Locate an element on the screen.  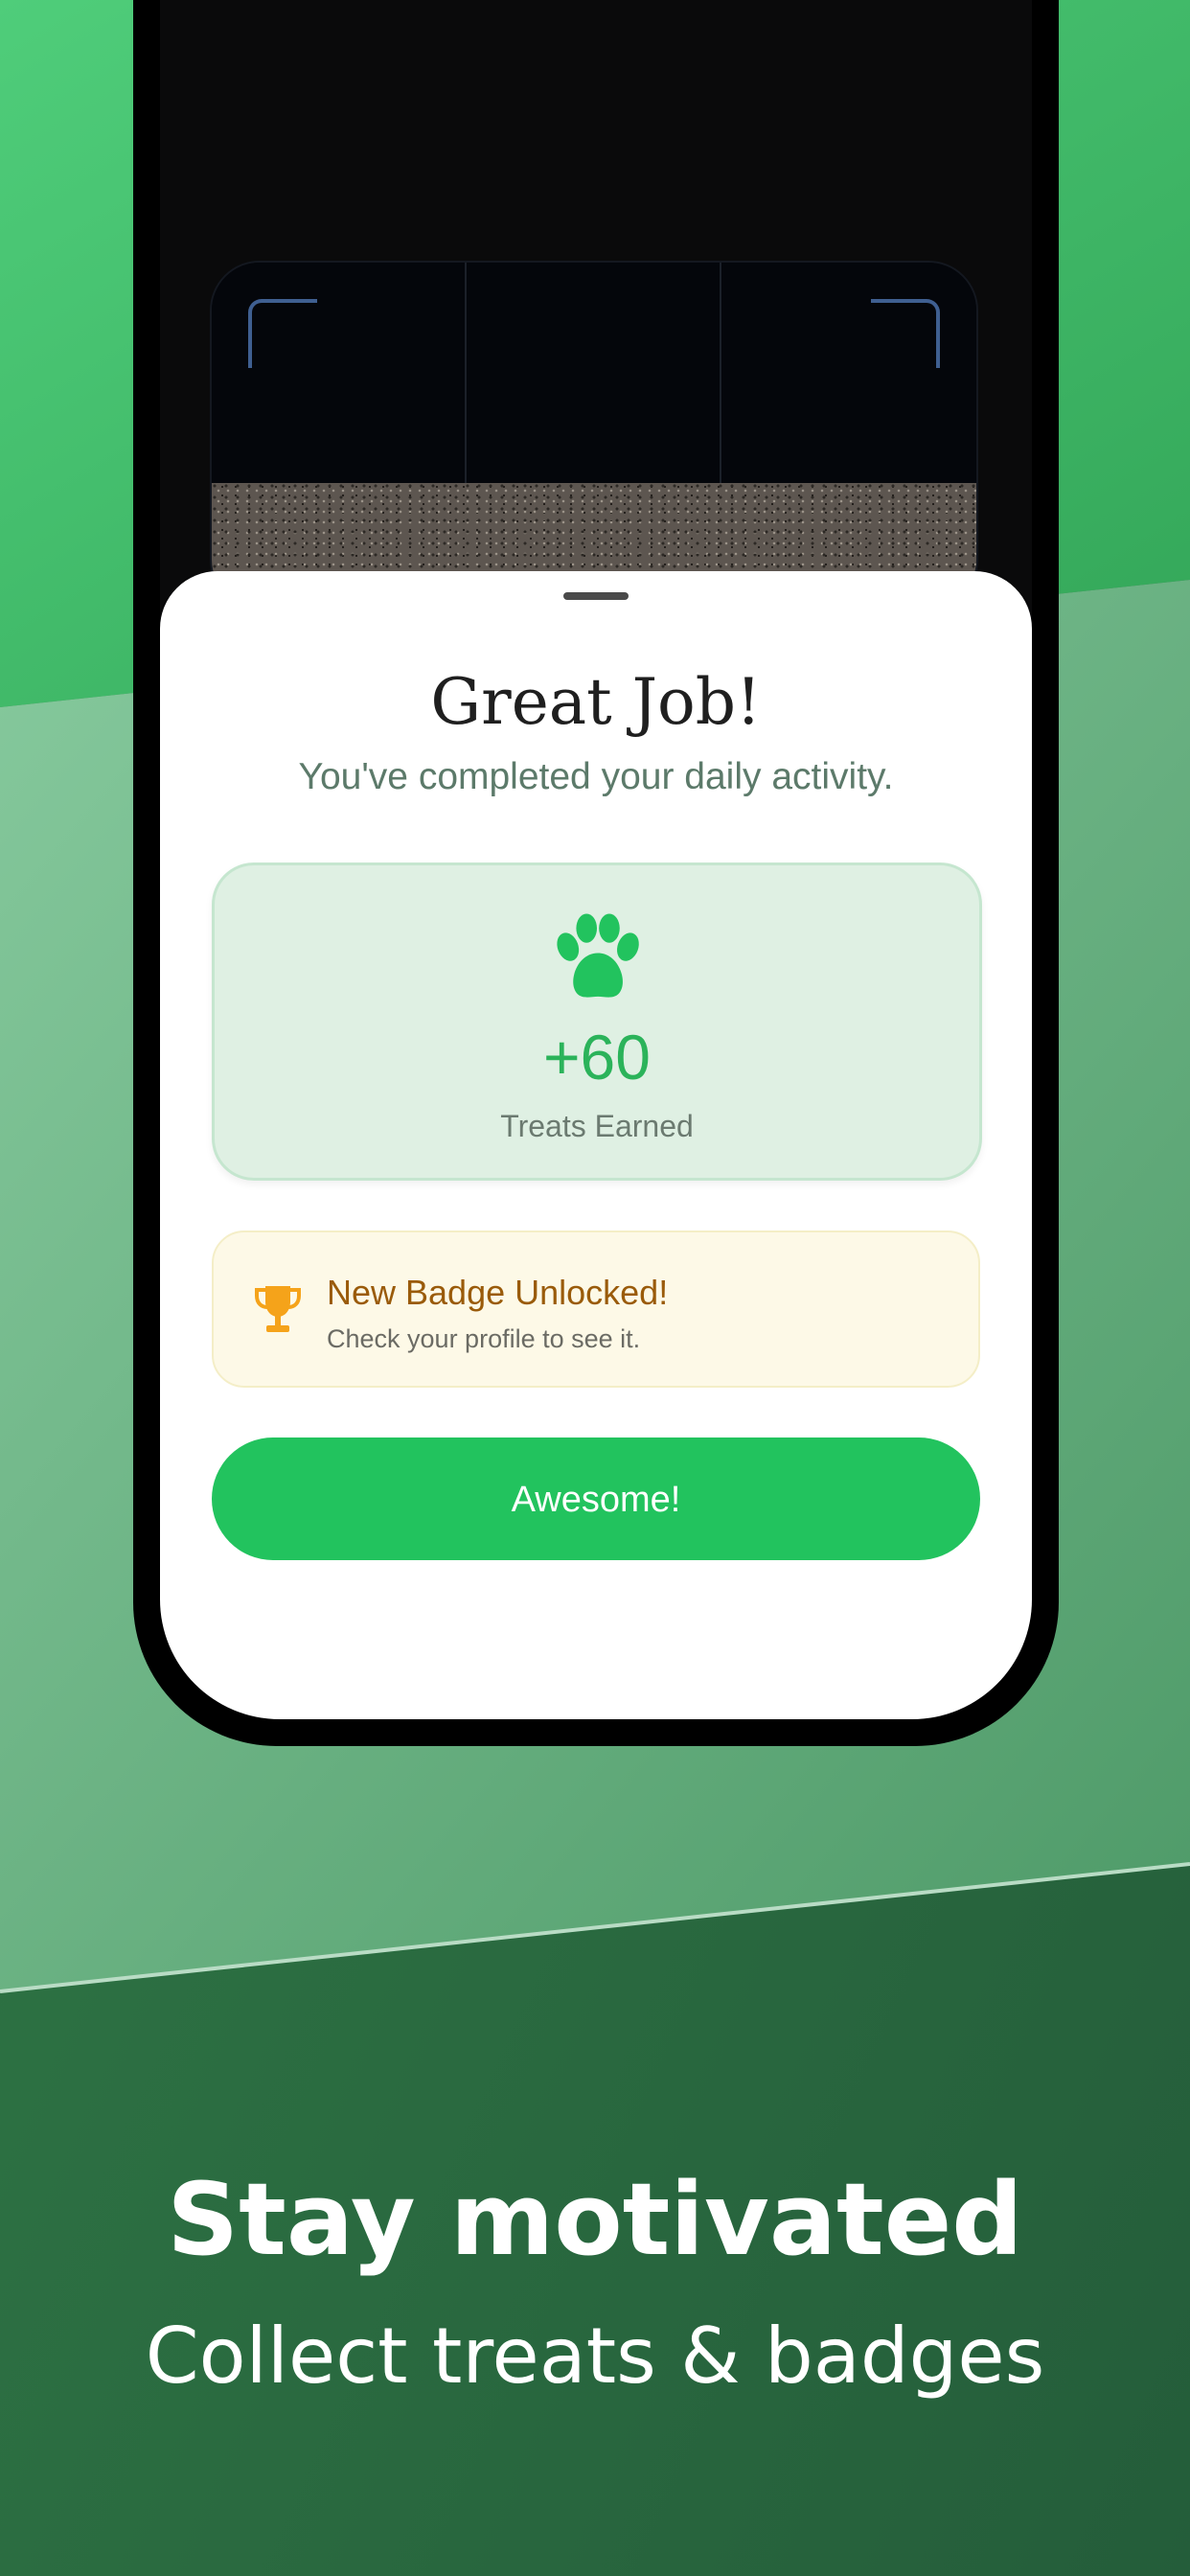
trophy-icon is located at coordinates (278, 1309).